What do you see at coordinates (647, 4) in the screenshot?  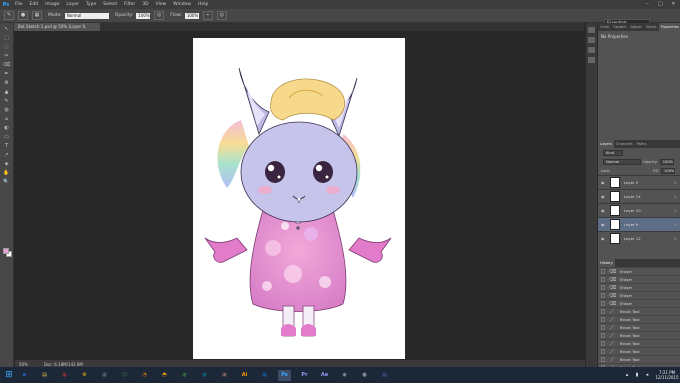 I see `minimize-button: –` at bounding box center [647, 4].